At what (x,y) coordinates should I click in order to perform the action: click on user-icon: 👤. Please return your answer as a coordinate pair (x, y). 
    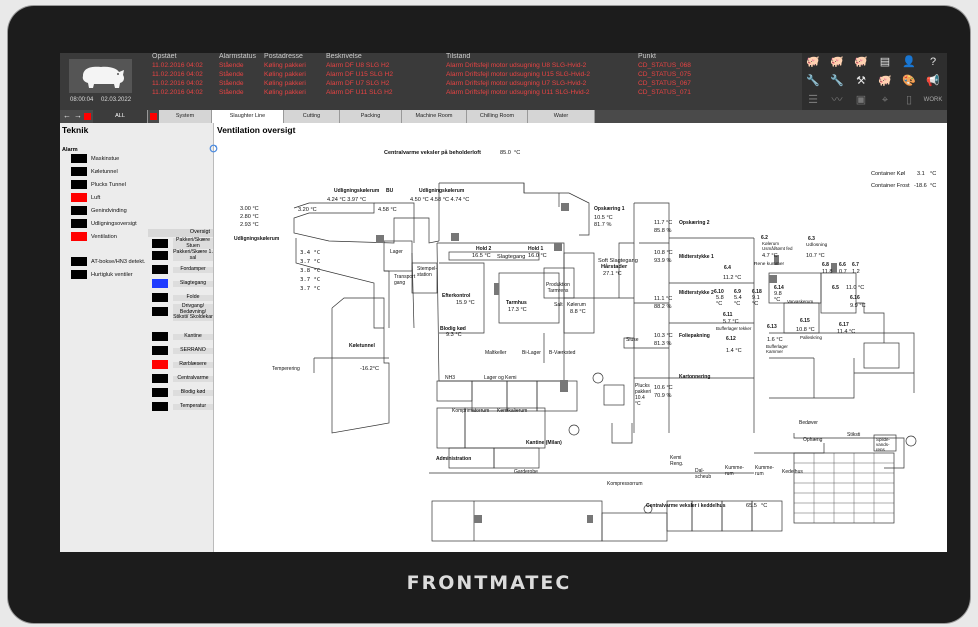
    Looking at the image, I should click on (909, 62).